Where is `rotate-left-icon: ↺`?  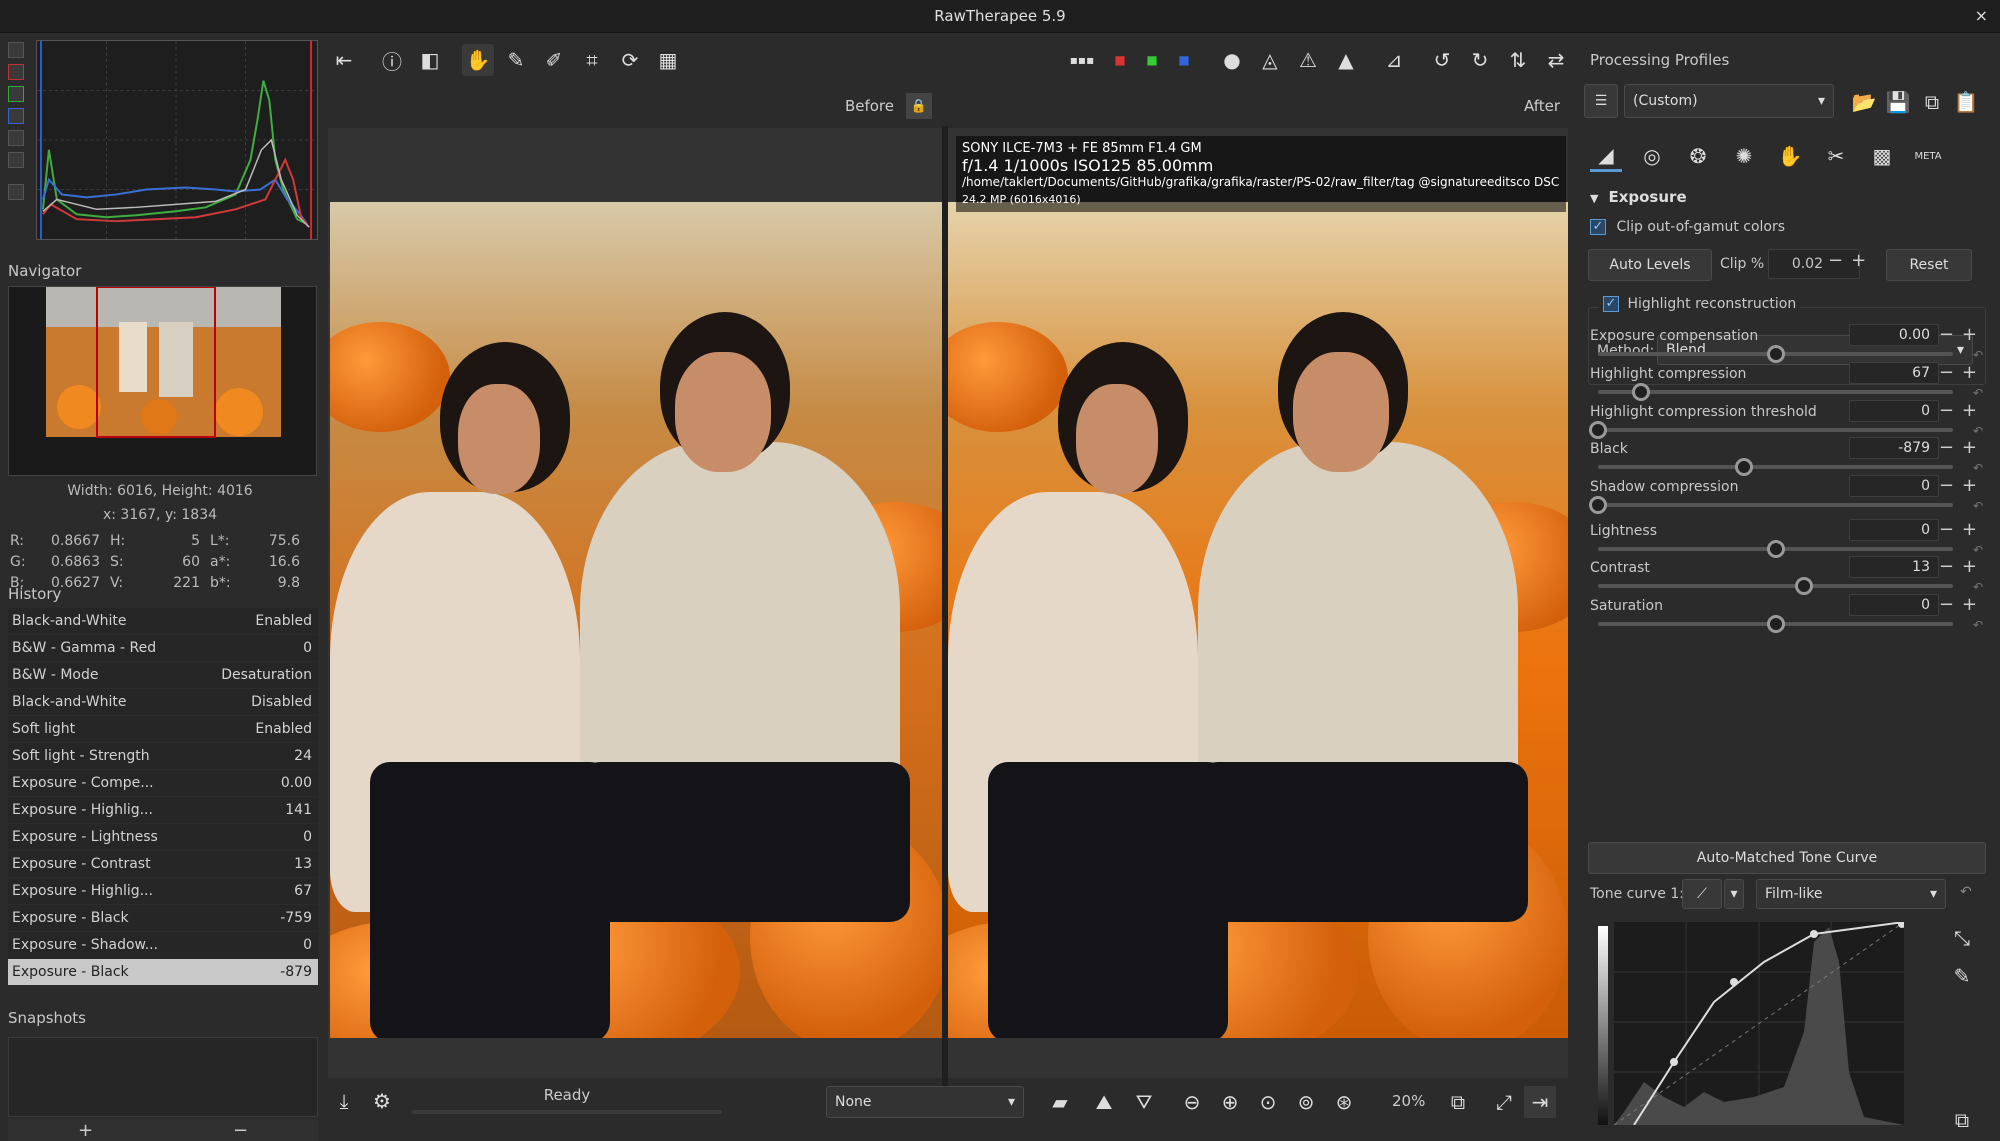 rotate-left-icon: ↺ is located at coordinates (1442, 60).